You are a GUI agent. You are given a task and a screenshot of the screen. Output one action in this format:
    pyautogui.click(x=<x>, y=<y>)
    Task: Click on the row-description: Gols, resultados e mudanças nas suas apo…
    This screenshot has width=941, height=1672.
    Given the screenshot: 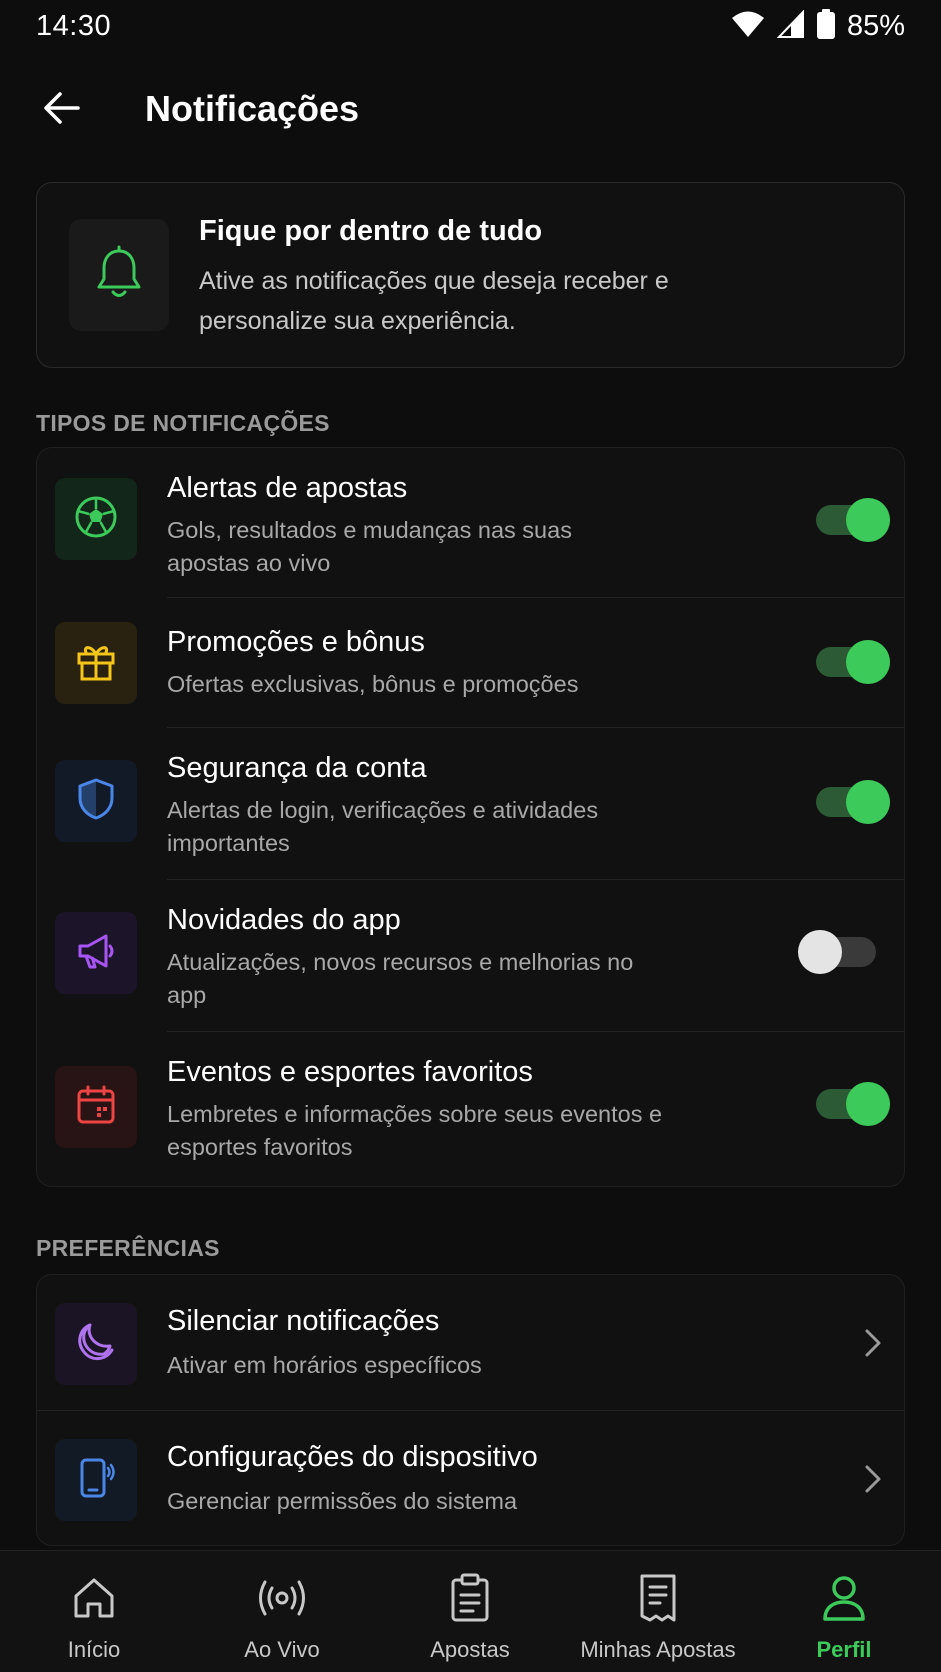 What is the action you would take?
    pyautogui.click(x=369, y=546)
    